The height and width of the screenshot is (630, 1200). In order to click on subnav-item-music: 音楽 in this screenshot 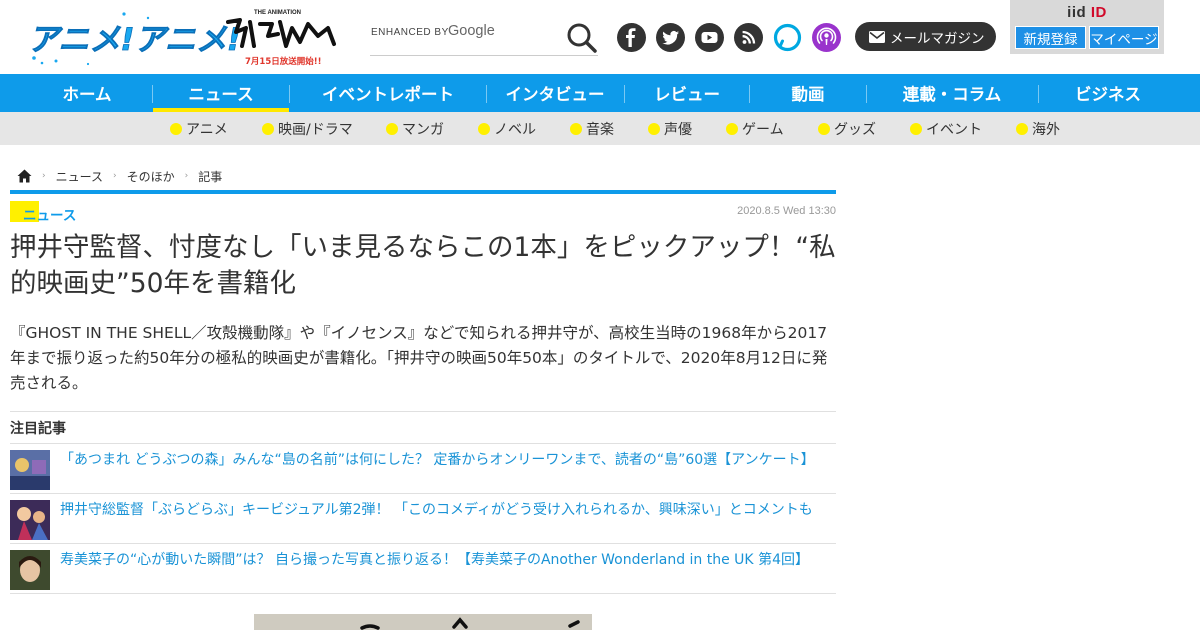, I will do `click(592, 129)`.